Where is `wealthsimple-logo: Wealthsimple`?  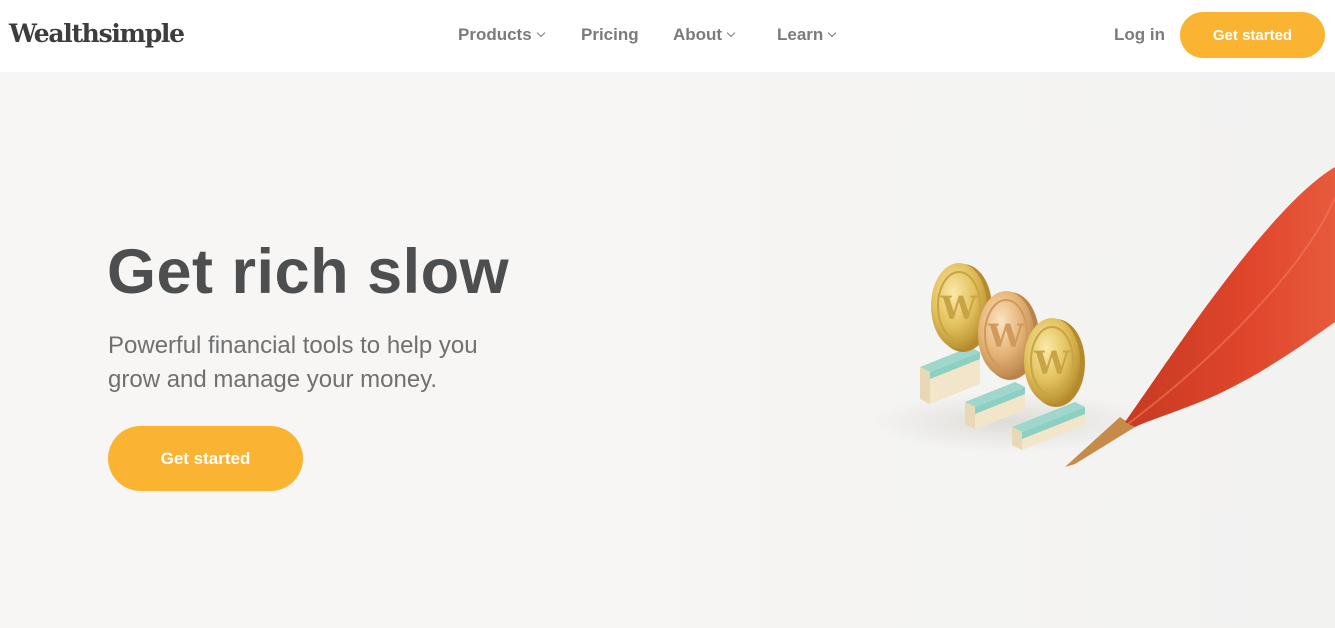
wealthsimple-logo: Wealthsimple is located at coordinates (97, 33).